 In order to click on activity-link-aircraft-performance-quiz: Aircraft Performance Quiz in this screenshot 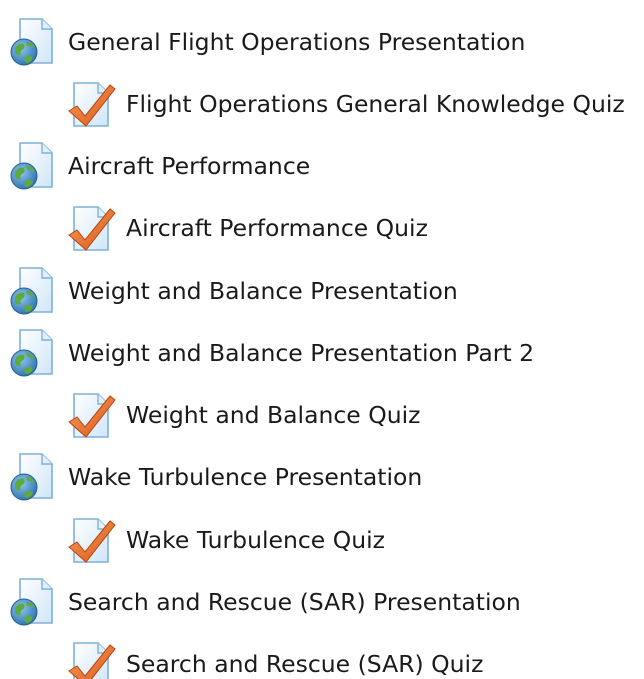, I will do `click(247, 228)`.